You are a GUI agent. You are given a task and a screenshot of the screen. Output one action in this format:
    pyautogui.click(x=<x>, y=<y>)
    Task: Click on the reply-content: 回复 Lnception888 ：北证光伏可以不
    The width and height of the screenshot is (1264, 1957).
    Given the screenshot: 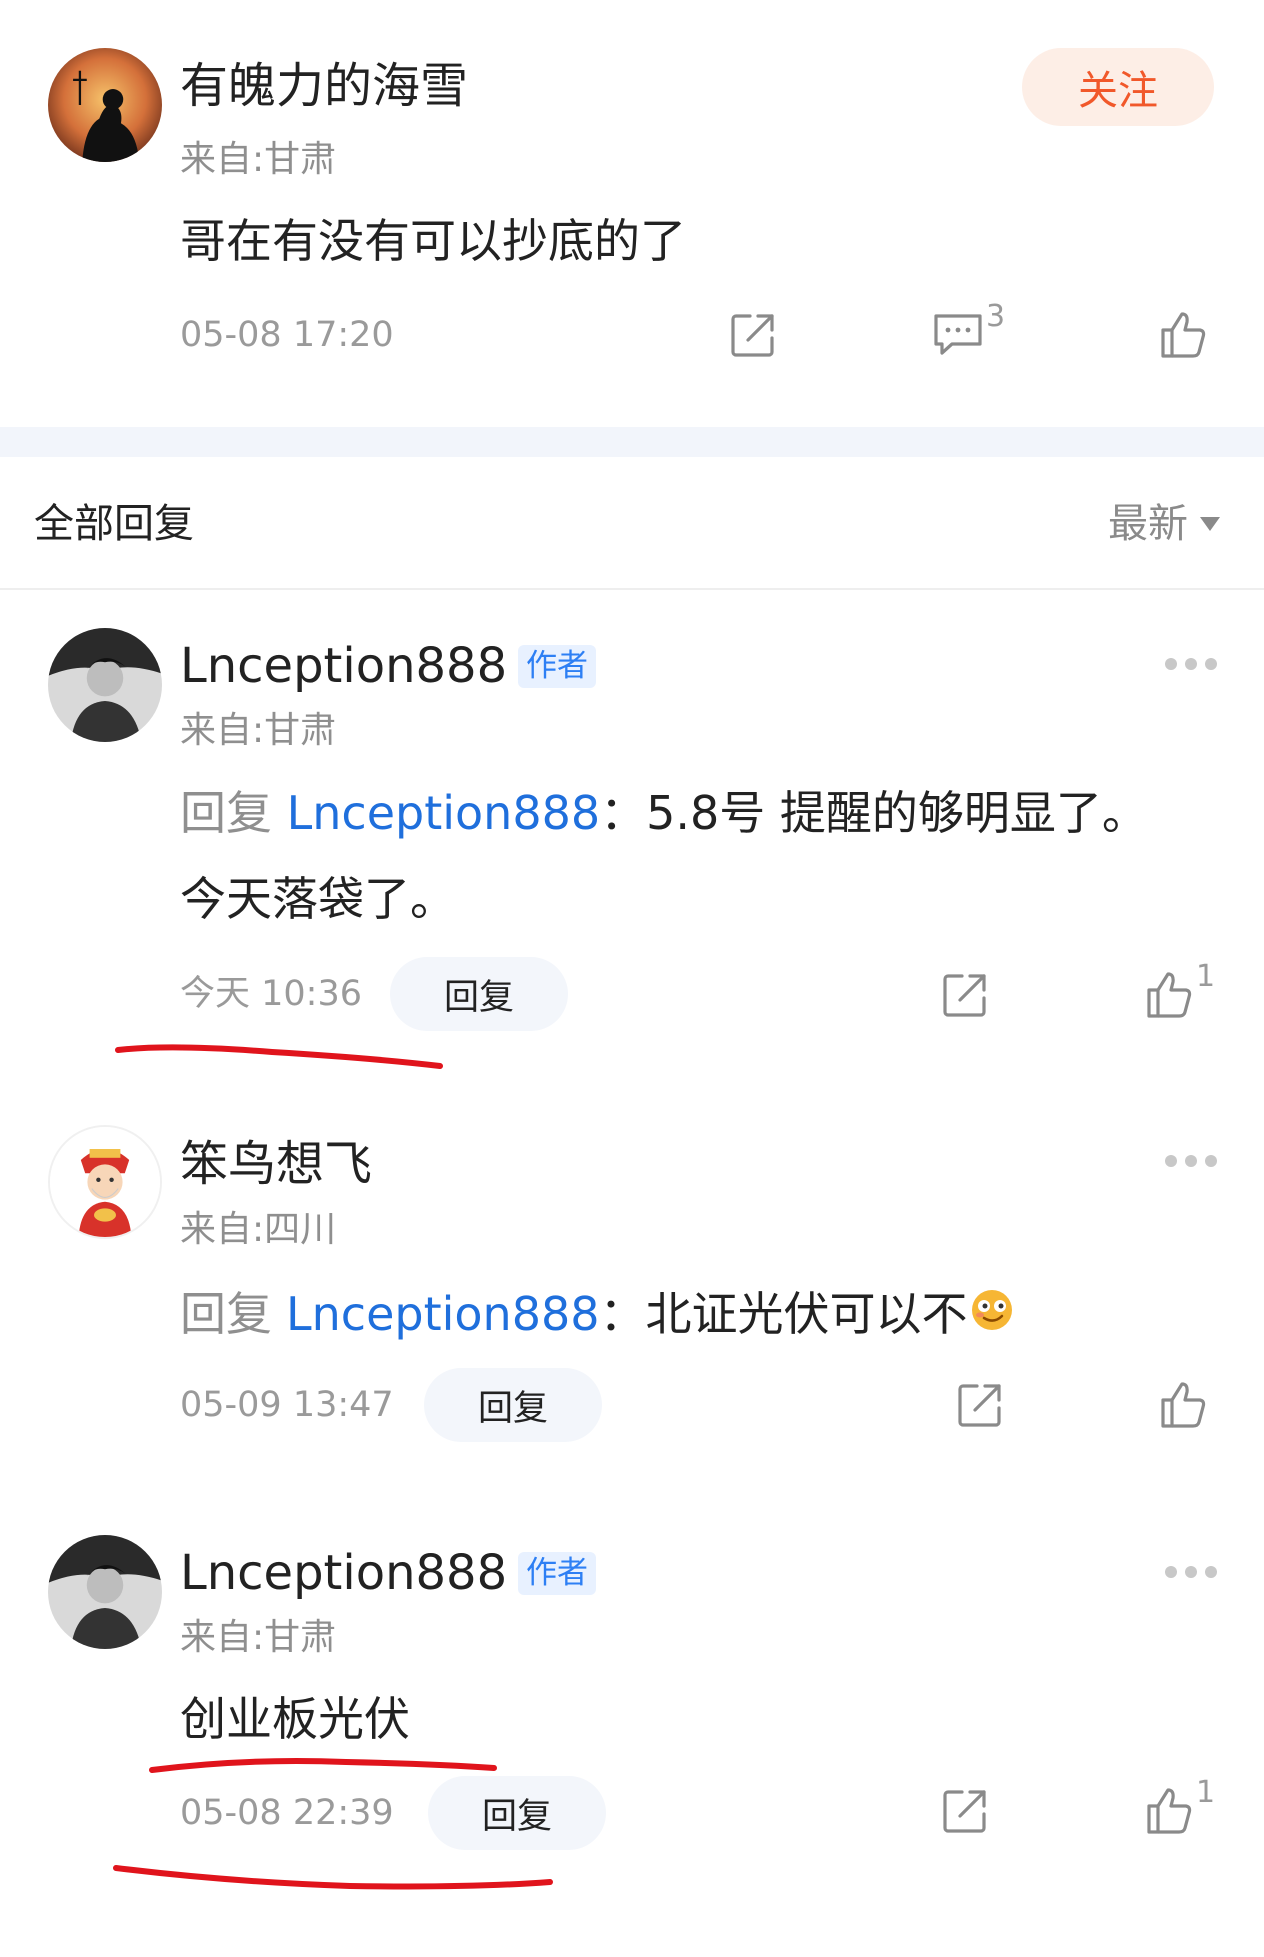 What is the action you would take?
    pyautogui.click(x=597, y=1313)
    